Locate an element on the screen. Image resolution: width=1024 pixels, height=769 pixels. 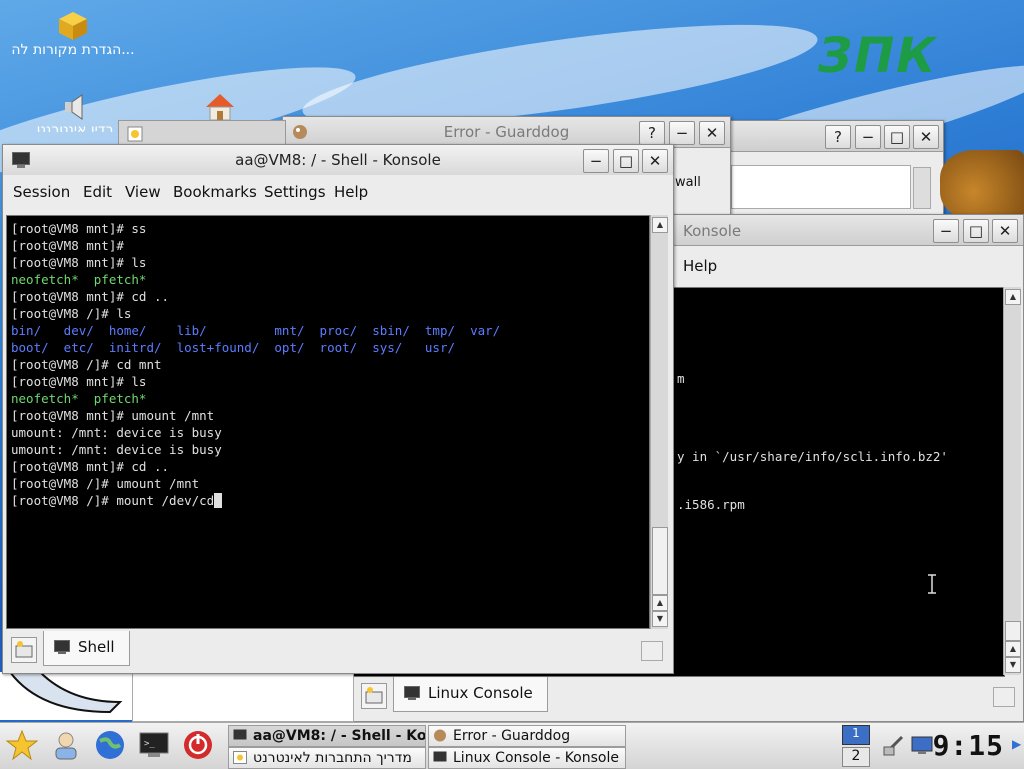
terminal-line: [root@VM8 /]# cd mnt is located at coordinates (86, 364).